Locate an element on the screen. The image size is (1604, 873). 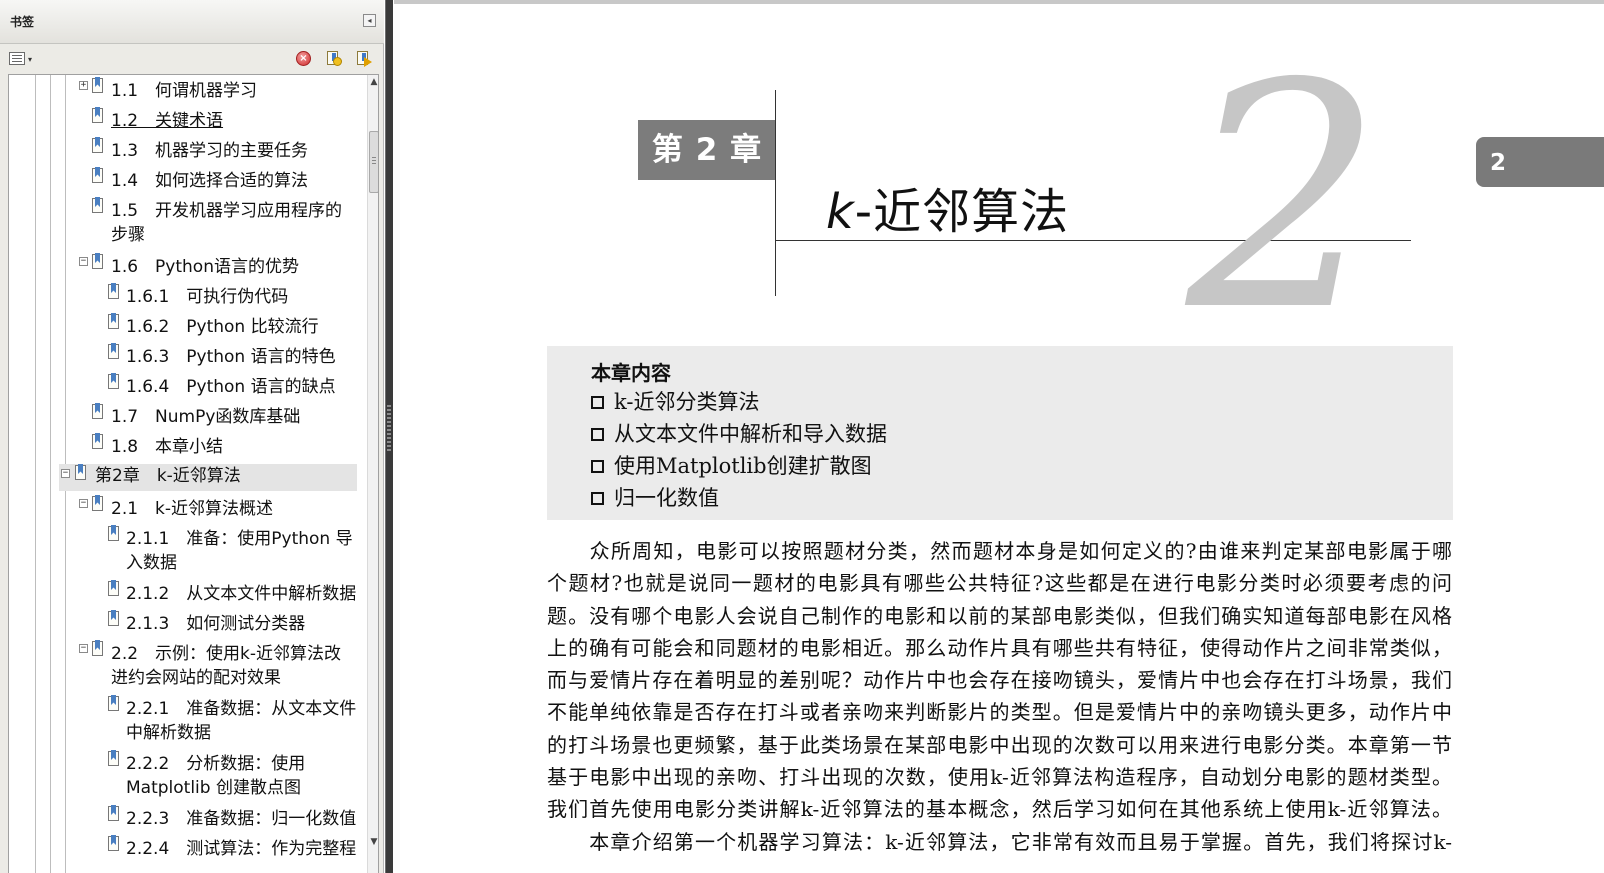
bookmark-item: 1.4 如何选择合适的算法 is located at coordinates (209, 181).